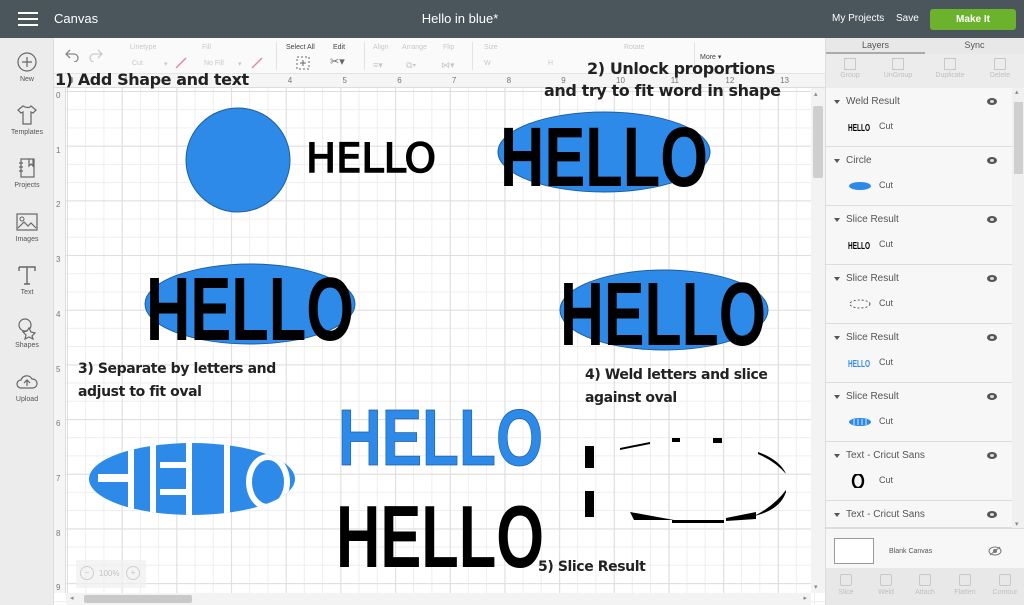 This screenshot has width=1024, height=605. Describe the element at coordinates (27, 226) in the screenshot. I see `sidebar-item-images: Images` at that location.